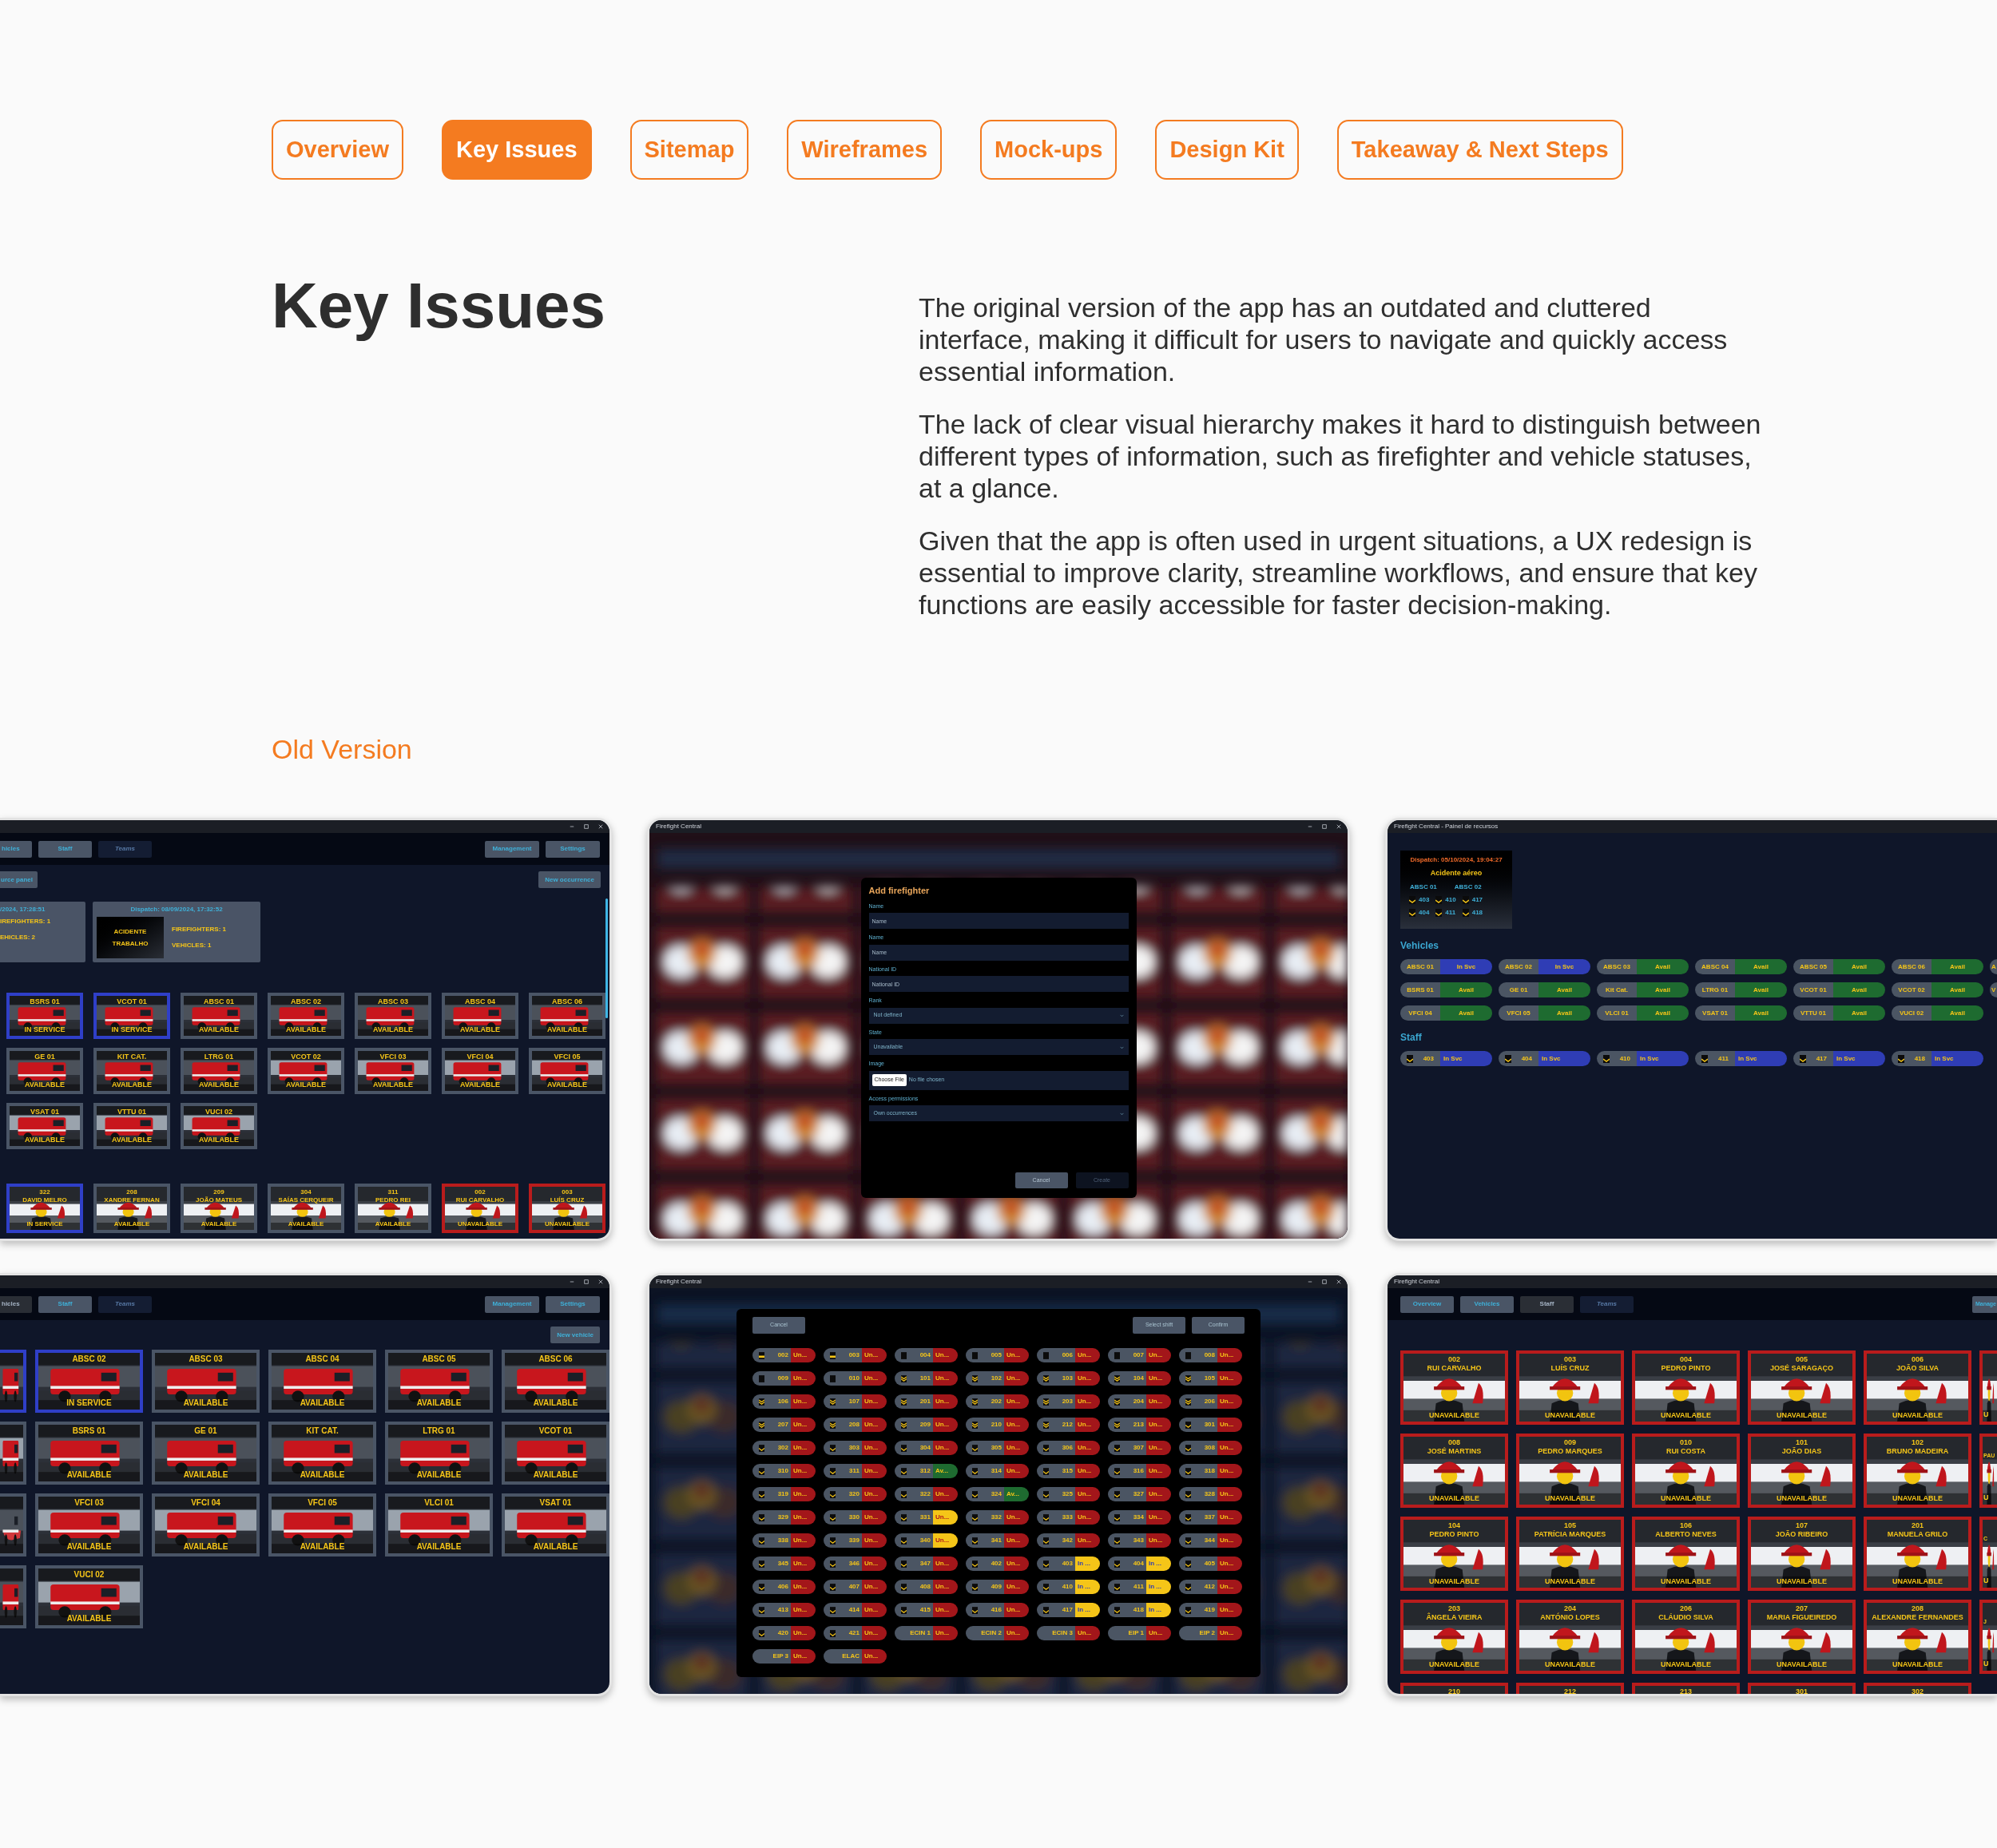 This screenshot has height=1848, width=1997. Describe the element at coordinates (1917, 1688) in the screenshot. I see `staff-card: 302` at that location.